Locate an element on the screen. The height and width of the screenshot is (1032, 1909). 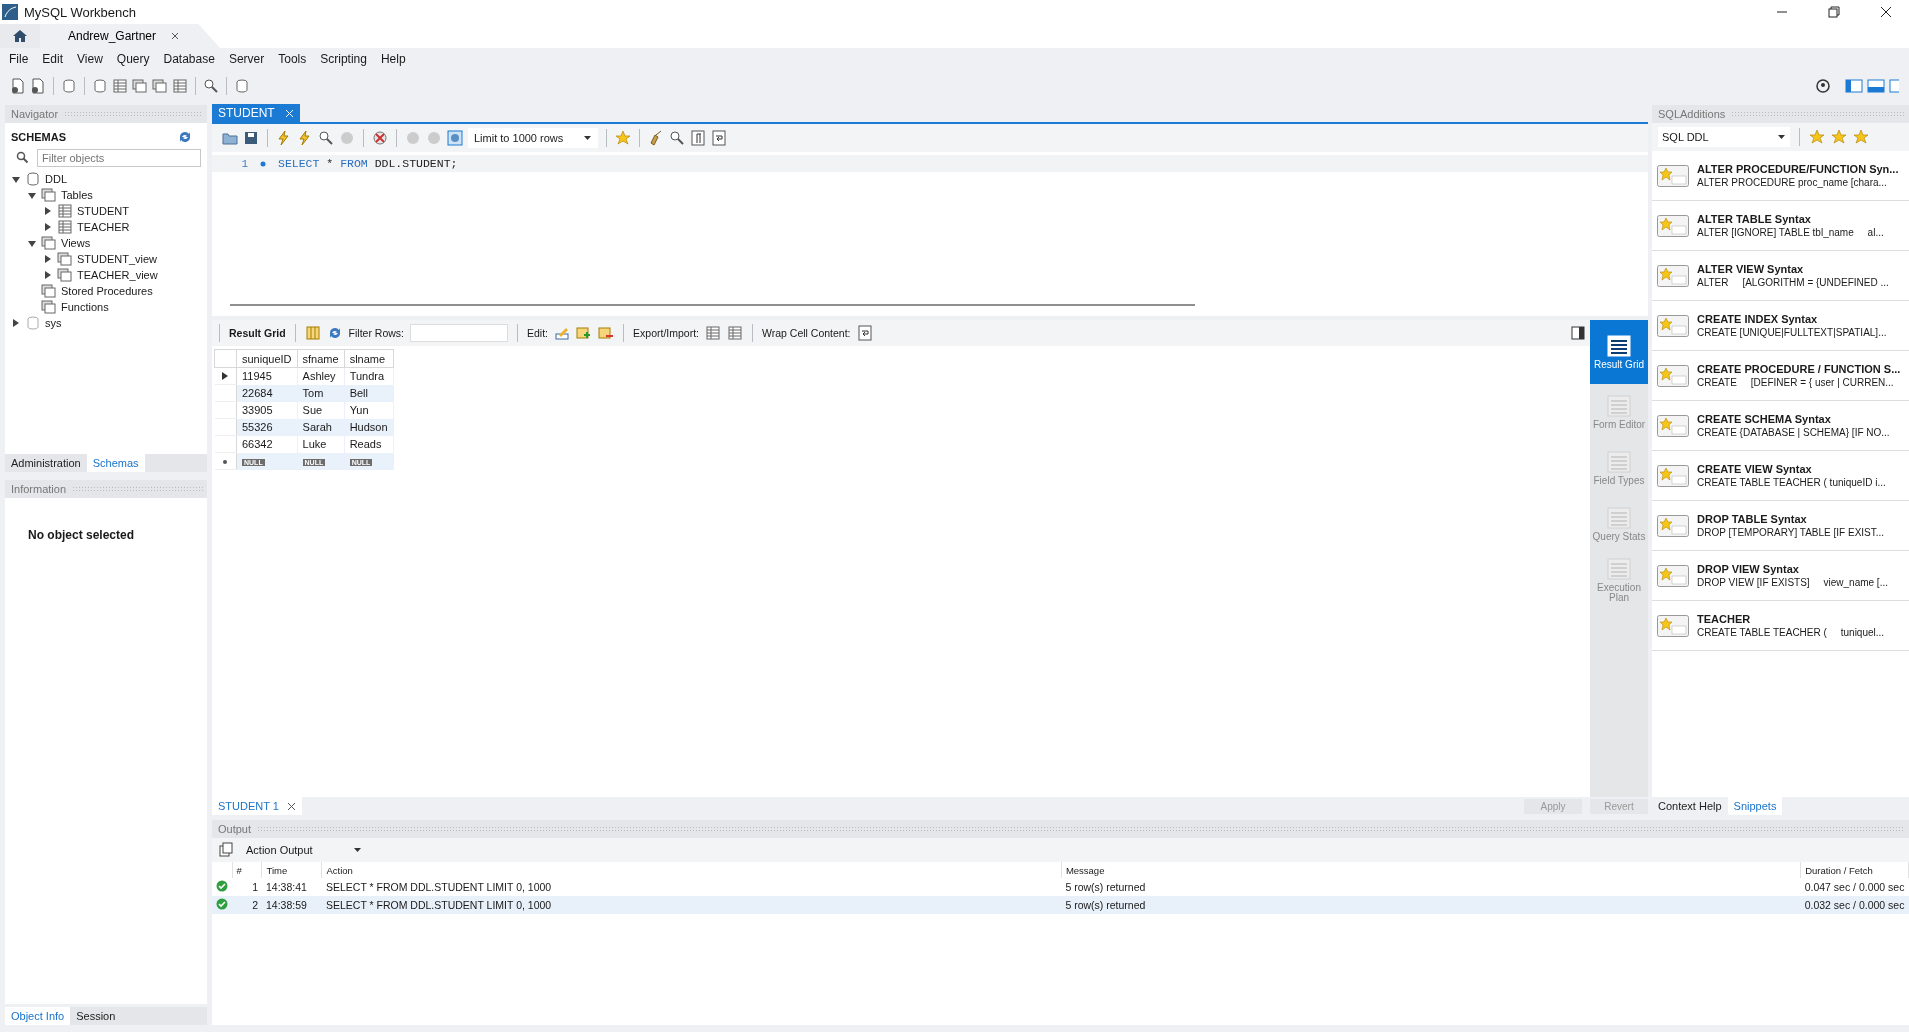
broom-icon is located at coordinates (656, 138).